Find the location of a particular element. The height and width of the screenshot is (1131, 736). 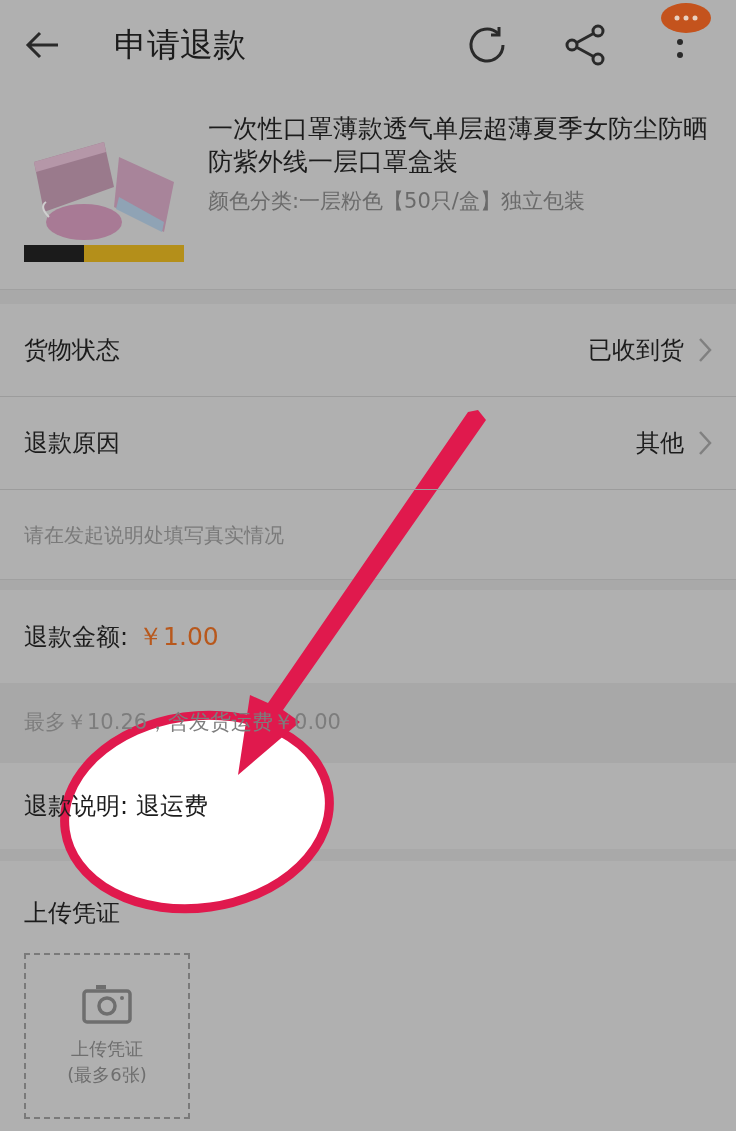

camera-icon is located at coordinates (107, 1004).